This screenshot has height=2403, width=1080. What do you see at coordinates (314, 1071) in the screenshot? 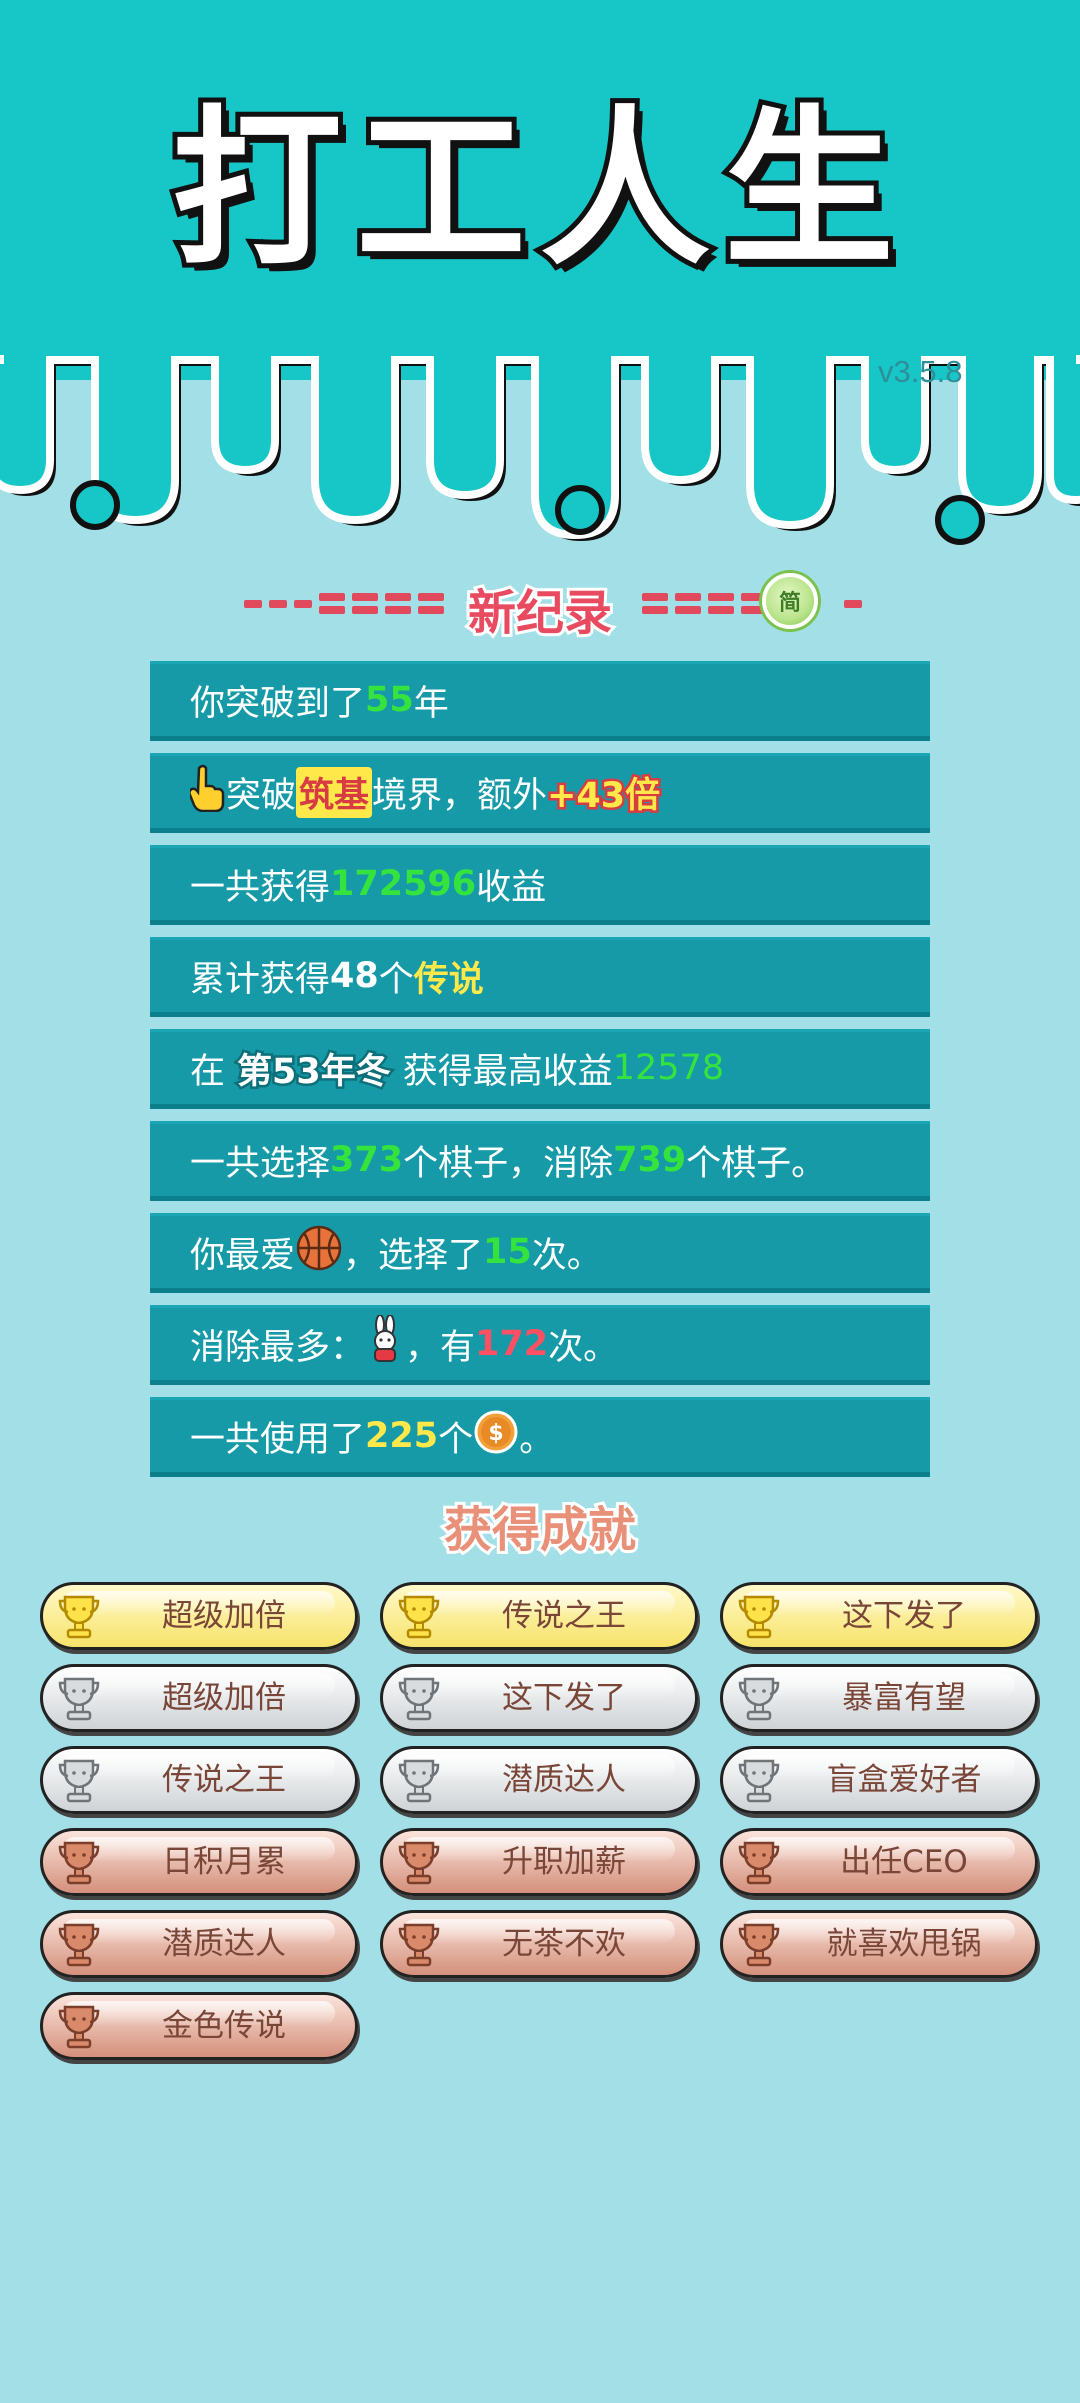
I see `best-season: 第53年冬` at bounding box center [314, 1071].